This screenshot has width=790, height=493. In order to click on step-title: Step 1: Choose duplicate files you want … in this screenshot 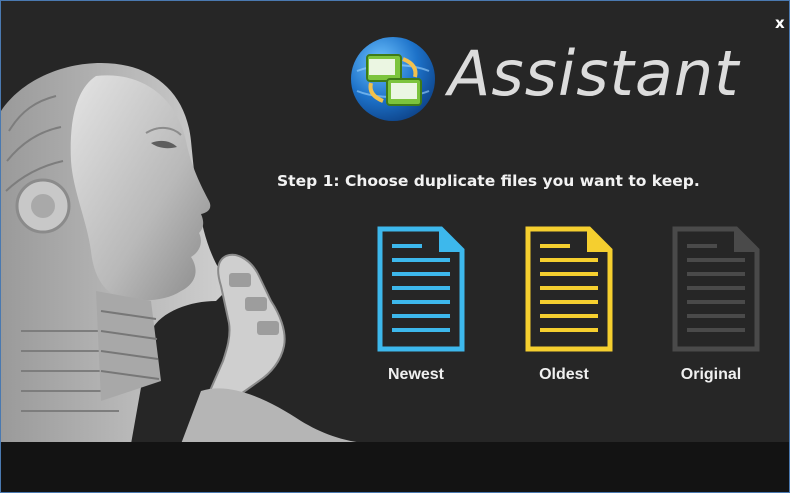, I will do `click(488, 181)`.